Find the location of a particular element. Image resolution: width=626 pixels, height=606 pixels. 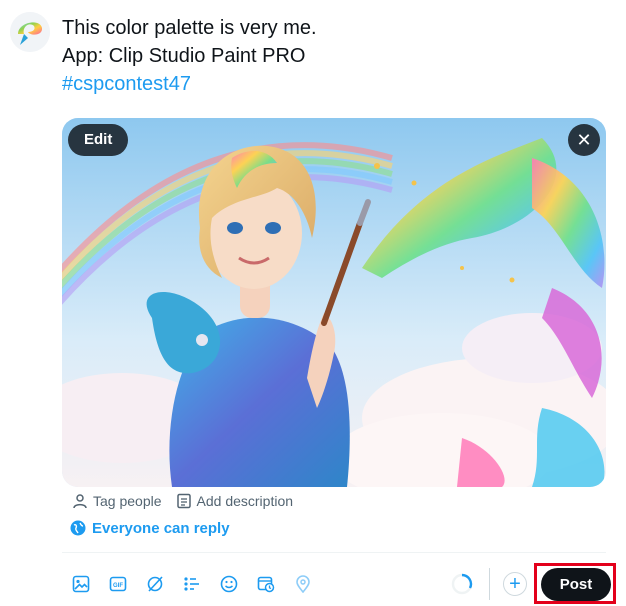

toolbar-divider is located at coordinates (489, 584).